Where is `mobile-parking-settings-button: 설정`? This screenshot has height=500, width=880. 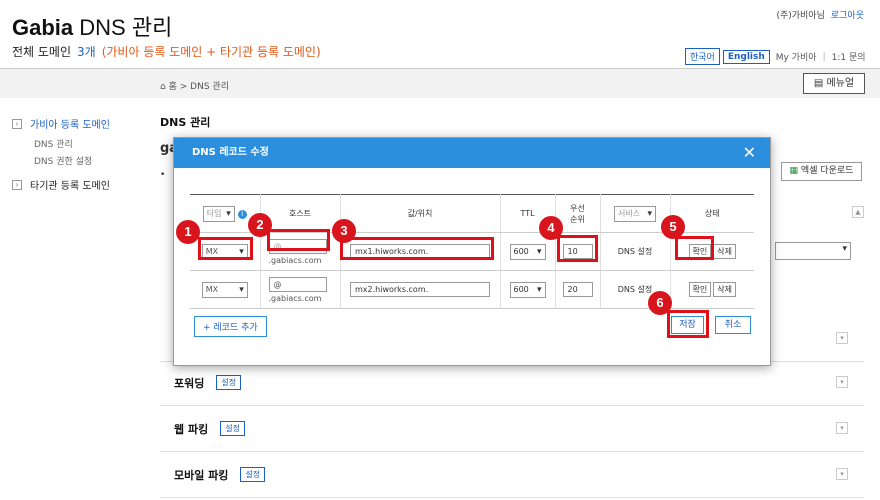
mobile-parking-settings-button: 설정 is located at coordinates (253, 474).